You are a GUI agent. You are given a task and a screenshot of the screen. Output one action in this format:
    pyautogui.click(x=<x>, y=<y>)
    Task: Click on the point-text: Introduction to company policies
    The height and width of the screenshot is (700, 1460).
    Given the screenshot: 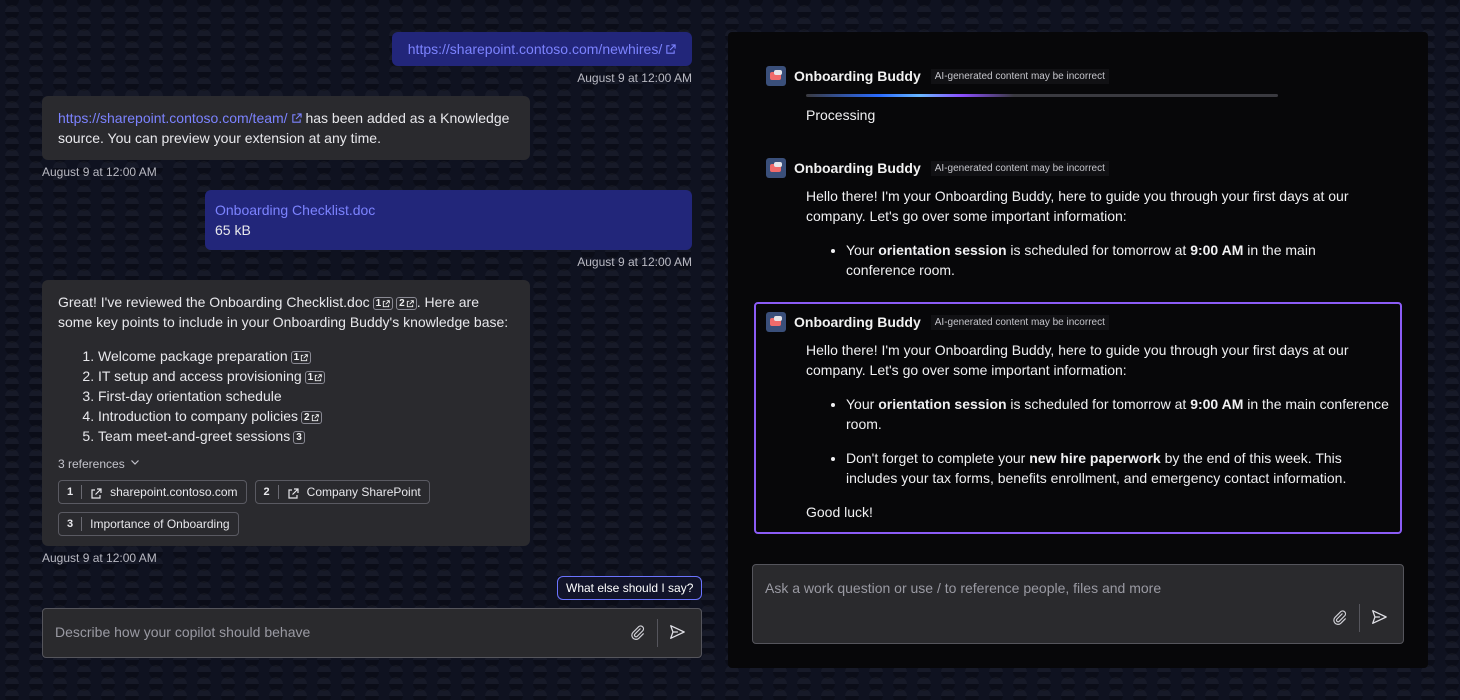 What is the action you would take?
    pyautogui.click(x=198, y=416)
    